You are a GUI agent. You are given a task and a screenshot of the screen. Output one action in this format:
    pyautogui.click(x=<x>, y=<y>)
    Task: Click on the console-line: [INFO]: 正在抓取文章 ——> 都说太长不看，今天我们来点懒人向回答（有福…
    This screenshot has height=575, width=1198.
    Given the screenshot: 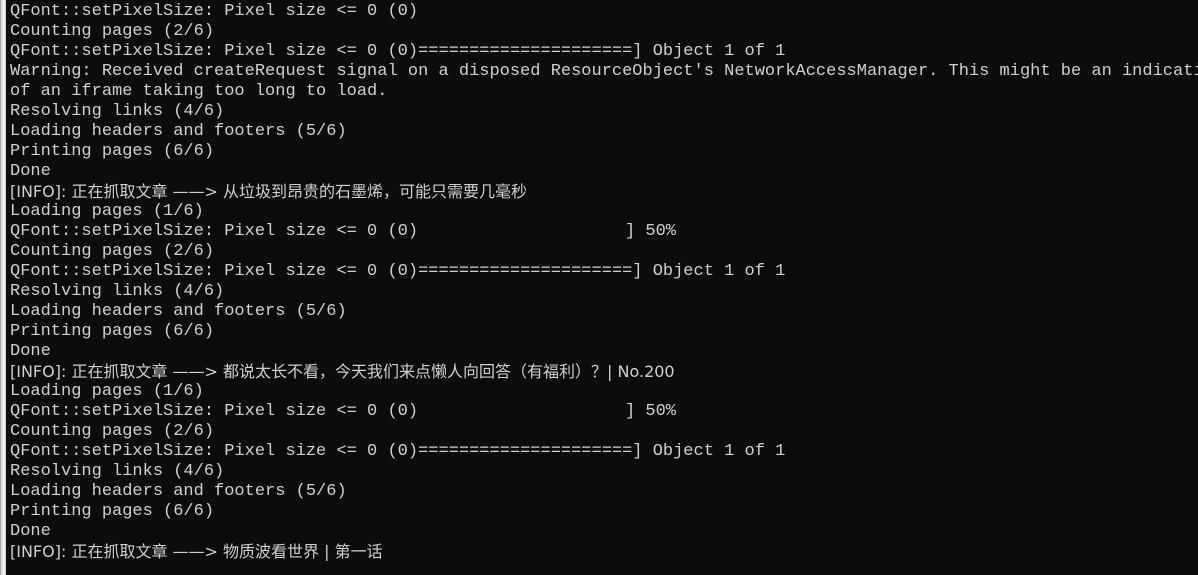 What is the action you would take?
    pyautogui.click(x=342, y=371)
    